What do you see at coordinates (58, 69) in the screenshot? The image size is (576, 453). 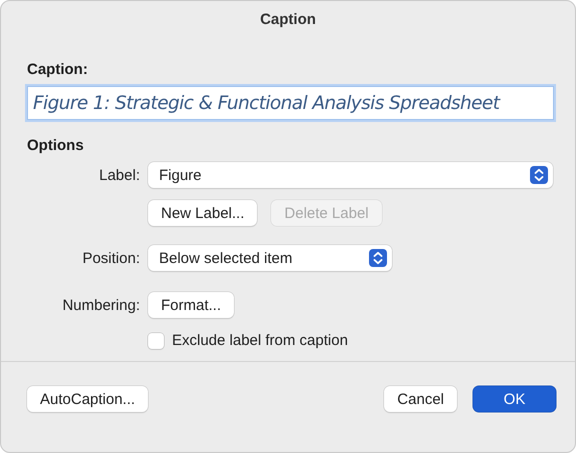 I see `caption-heading: Caption:` at bounding box center [58, 69].